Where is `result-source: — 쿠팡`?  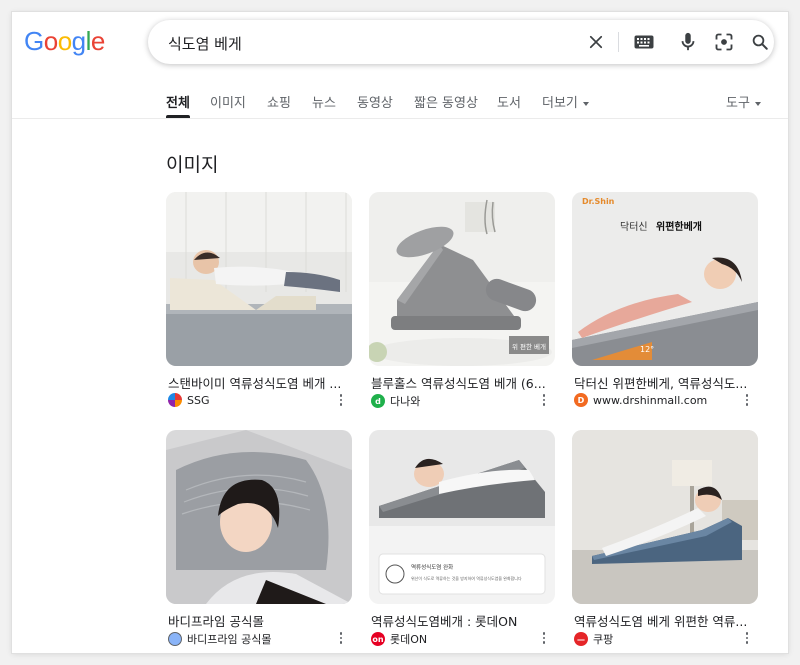
result-source: — 쿠팡 is located at coordinates (593, 639).